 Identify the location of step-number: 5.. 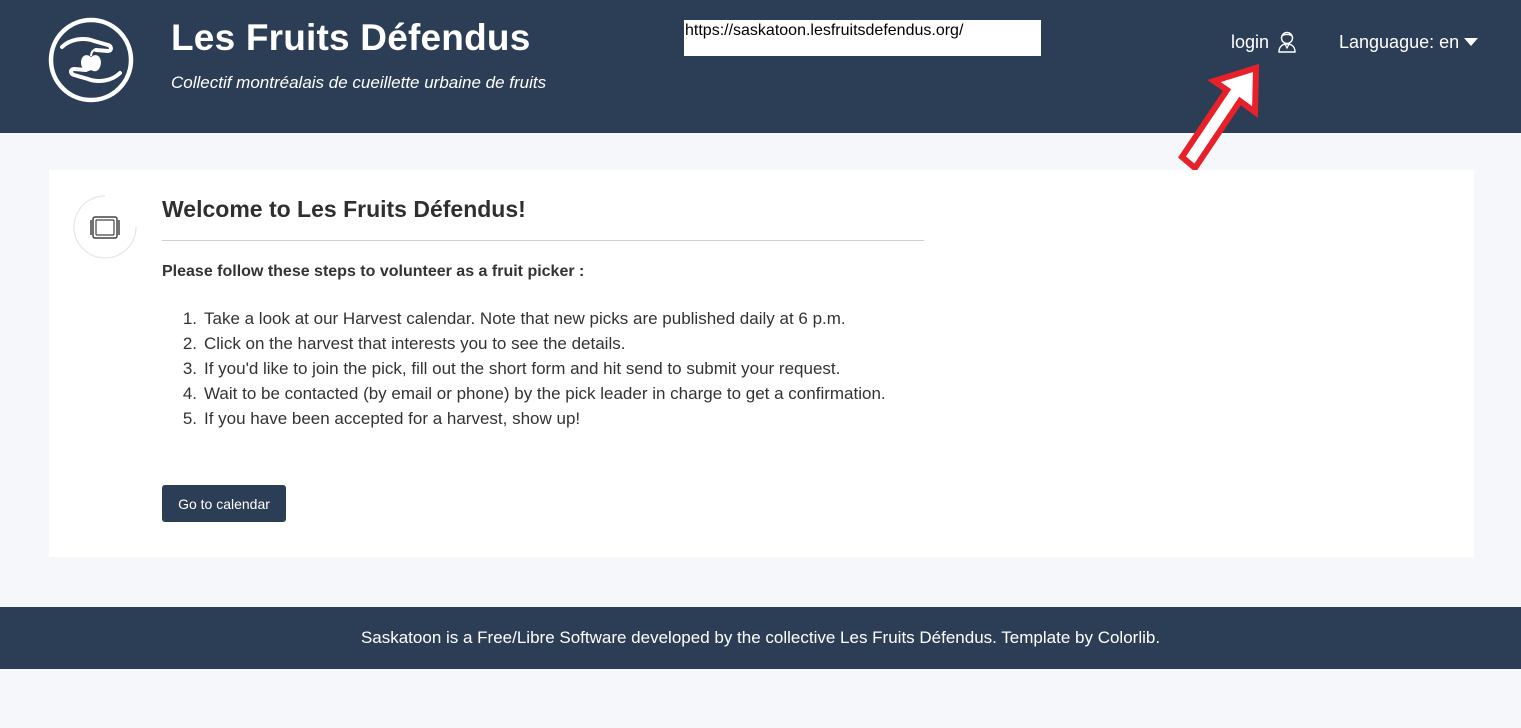
(189, 418).